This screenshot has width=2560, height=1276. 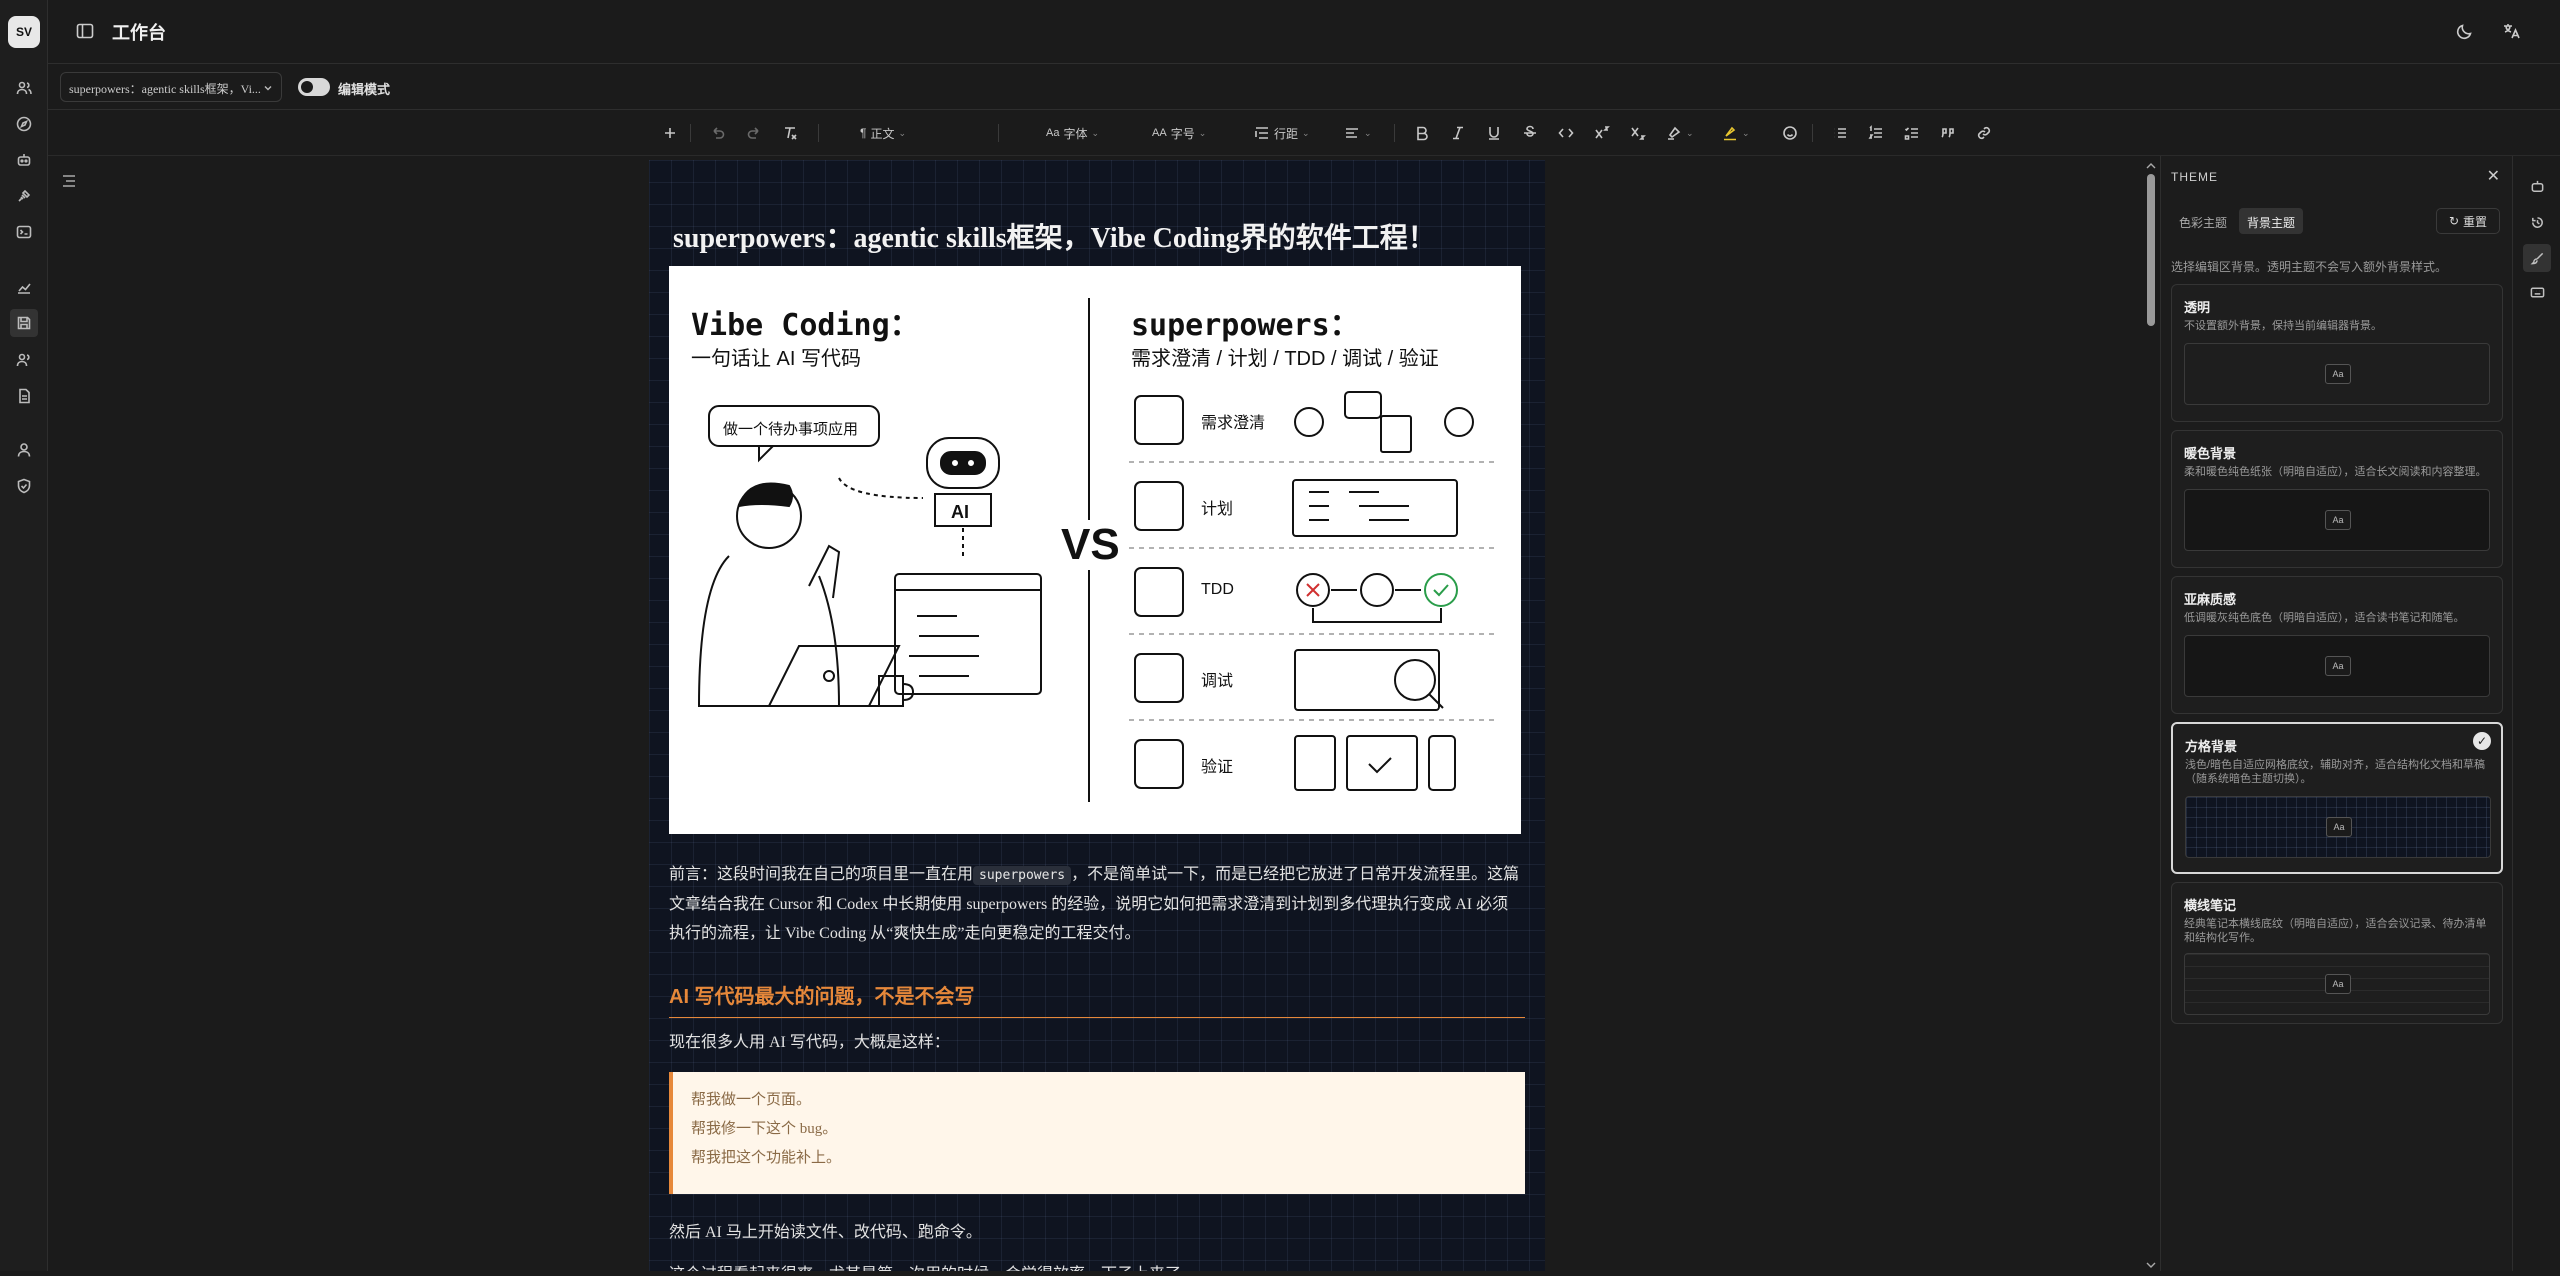 I want to click on section-heading: AI 写代码最大的问题，不是不会写, so click(x=1097, y=999).